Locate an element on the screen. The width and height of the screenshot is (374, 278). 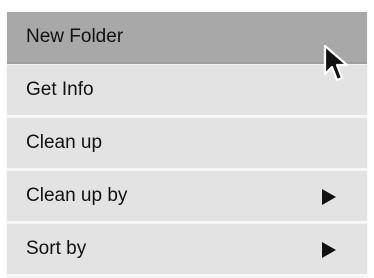
menu-item-label: Get Info is located at coordinates (60, 89).